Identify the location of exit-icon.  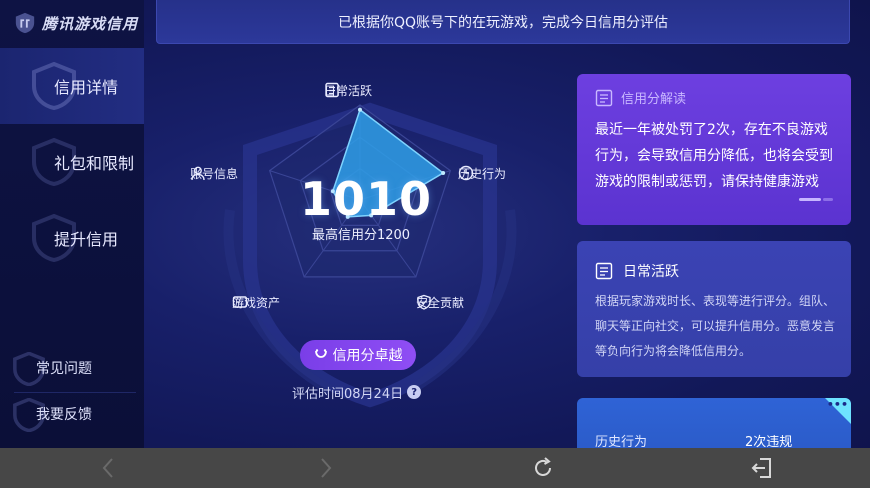
(762, 468).